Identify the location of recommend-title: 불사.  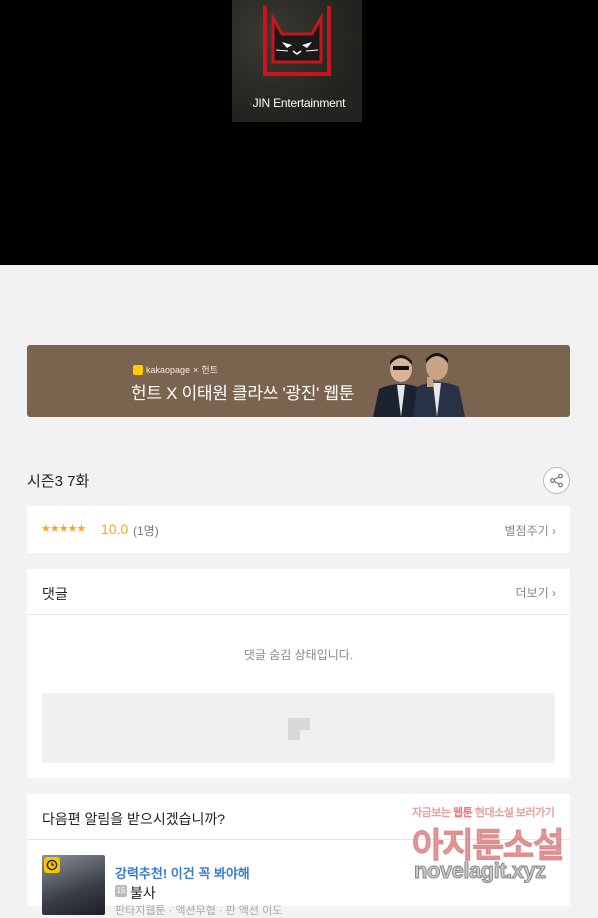
(143, 893).